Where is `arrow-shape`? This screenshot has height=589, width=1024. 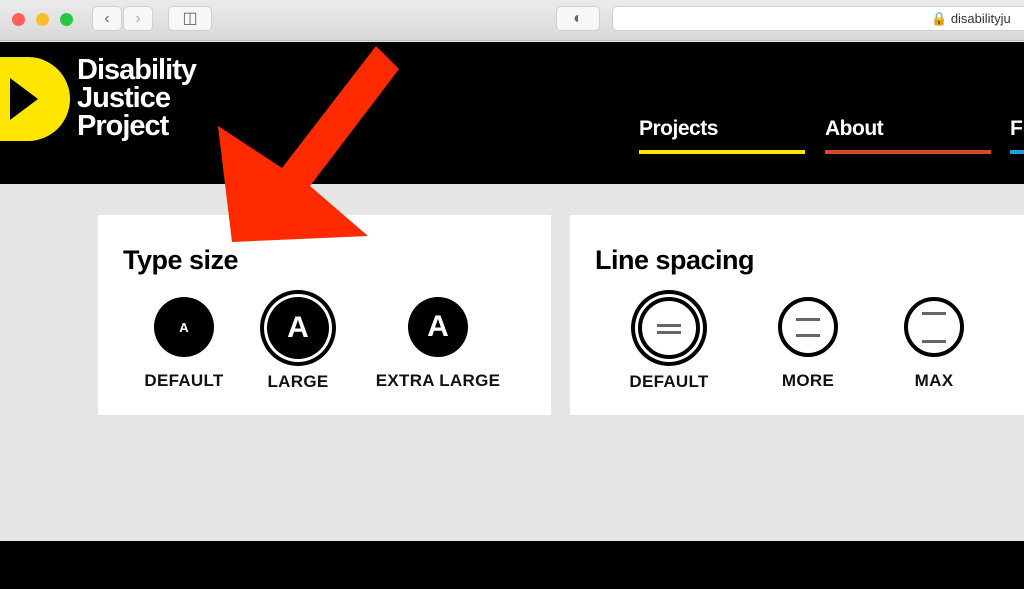
arrow-shape is located at coordinates (308, 144).